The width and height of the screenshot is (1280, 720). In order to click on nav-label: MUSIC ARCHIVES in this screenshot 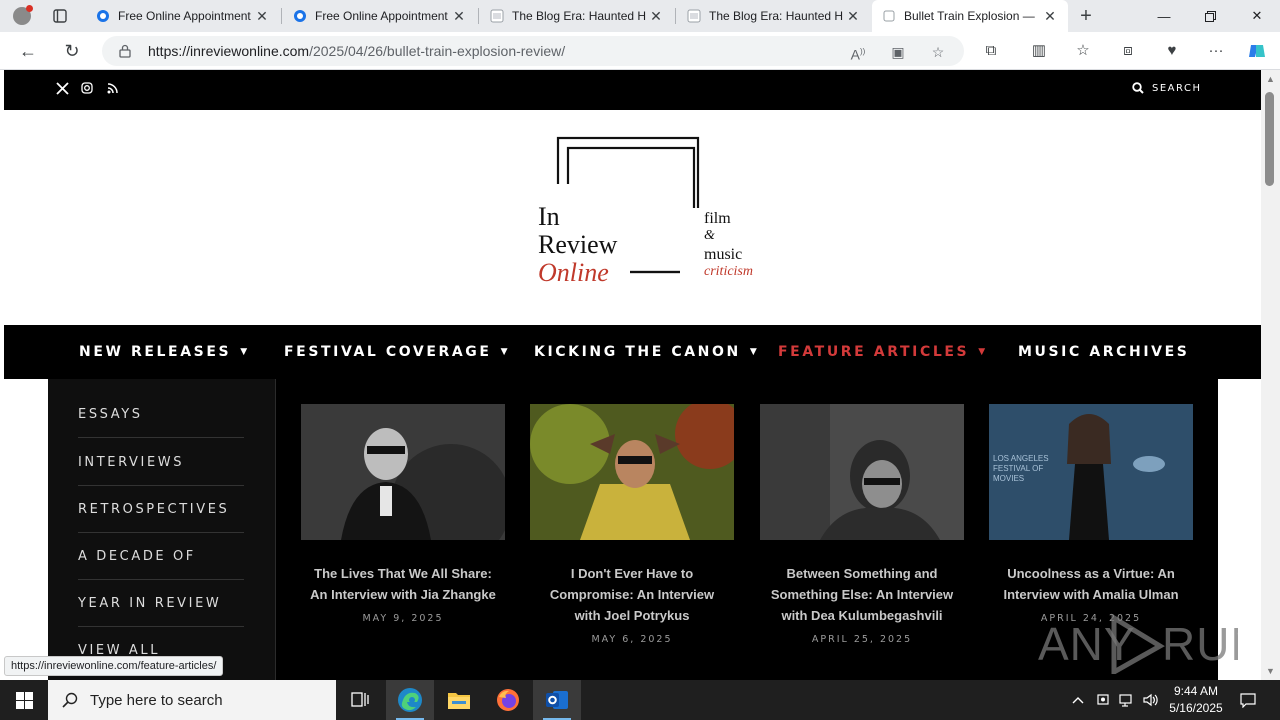, I will do `click(1104, 352)`.